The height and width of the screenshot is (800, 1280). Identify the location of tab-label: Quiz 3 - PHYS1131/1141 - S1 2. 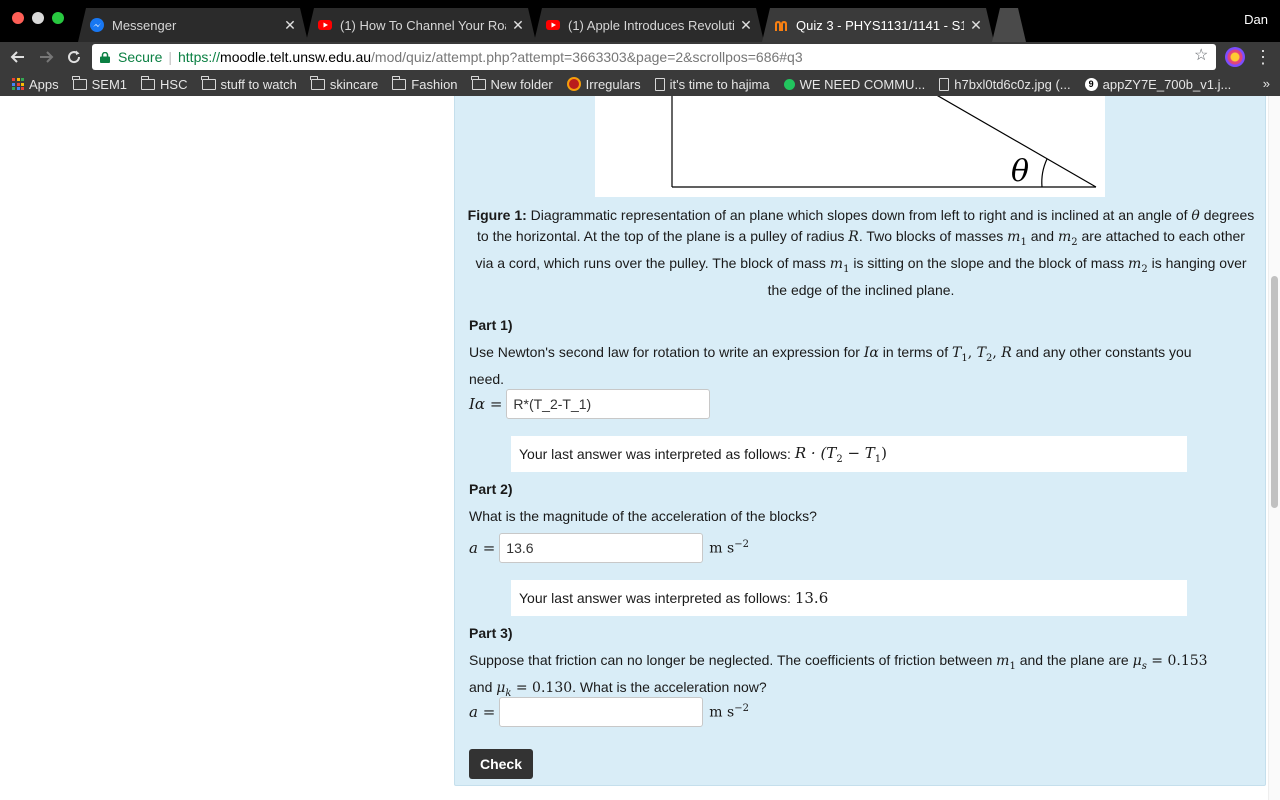
(880, 25).